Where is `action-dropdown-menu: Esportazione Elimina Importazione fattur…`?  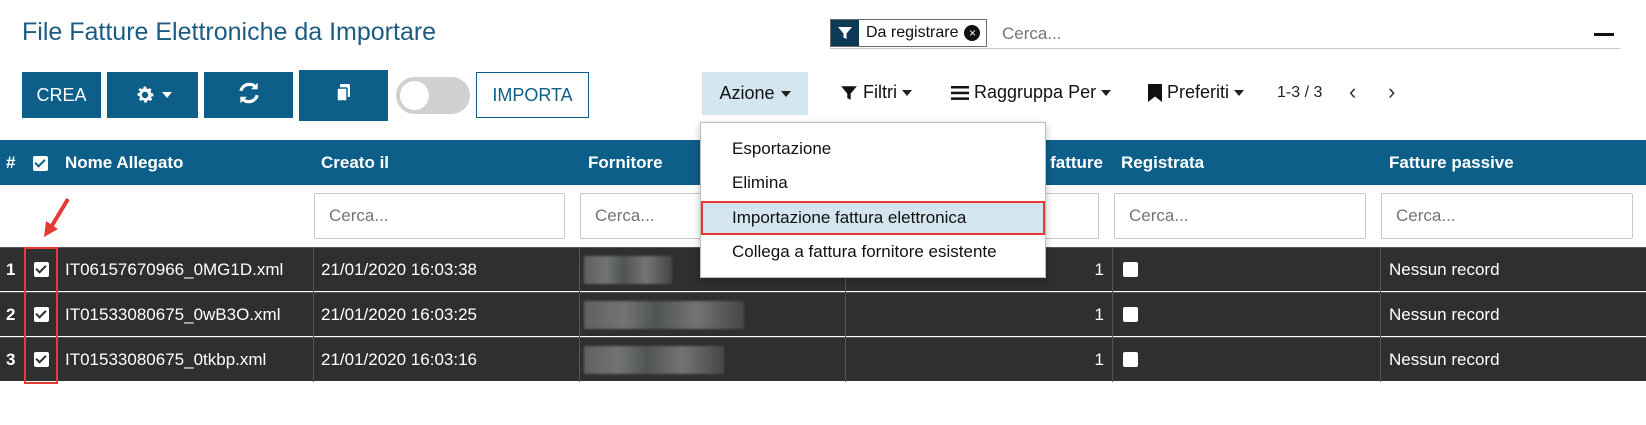
action-dropdown-menu: Esportazione Elimina Importazione fattur… is located at coordinates (873, 200).